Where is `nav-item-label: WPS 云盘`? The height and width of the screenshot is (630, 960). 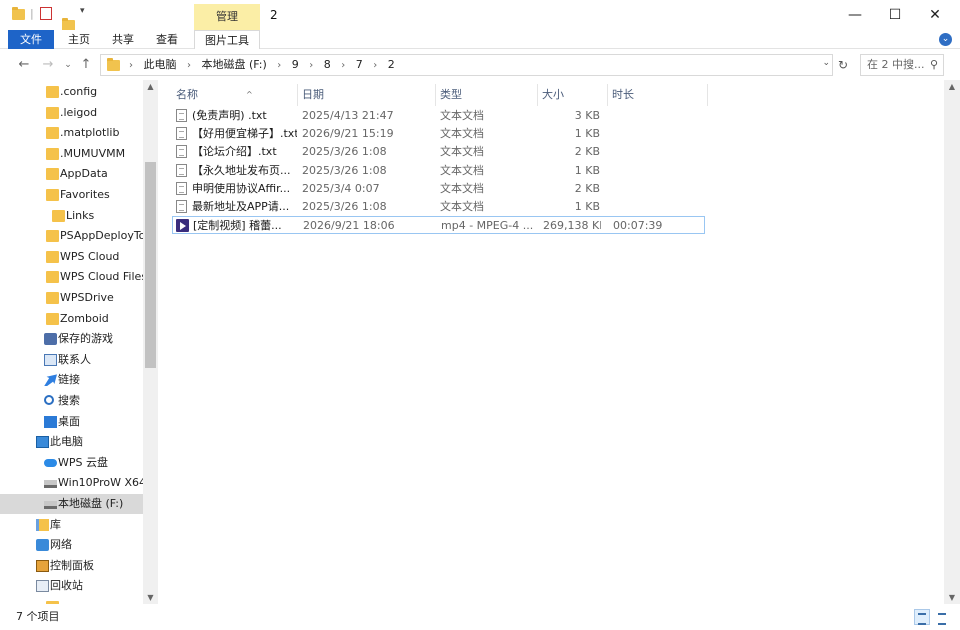
nav-item-label: WPS 云盘 is located at coordinates (83, 462).